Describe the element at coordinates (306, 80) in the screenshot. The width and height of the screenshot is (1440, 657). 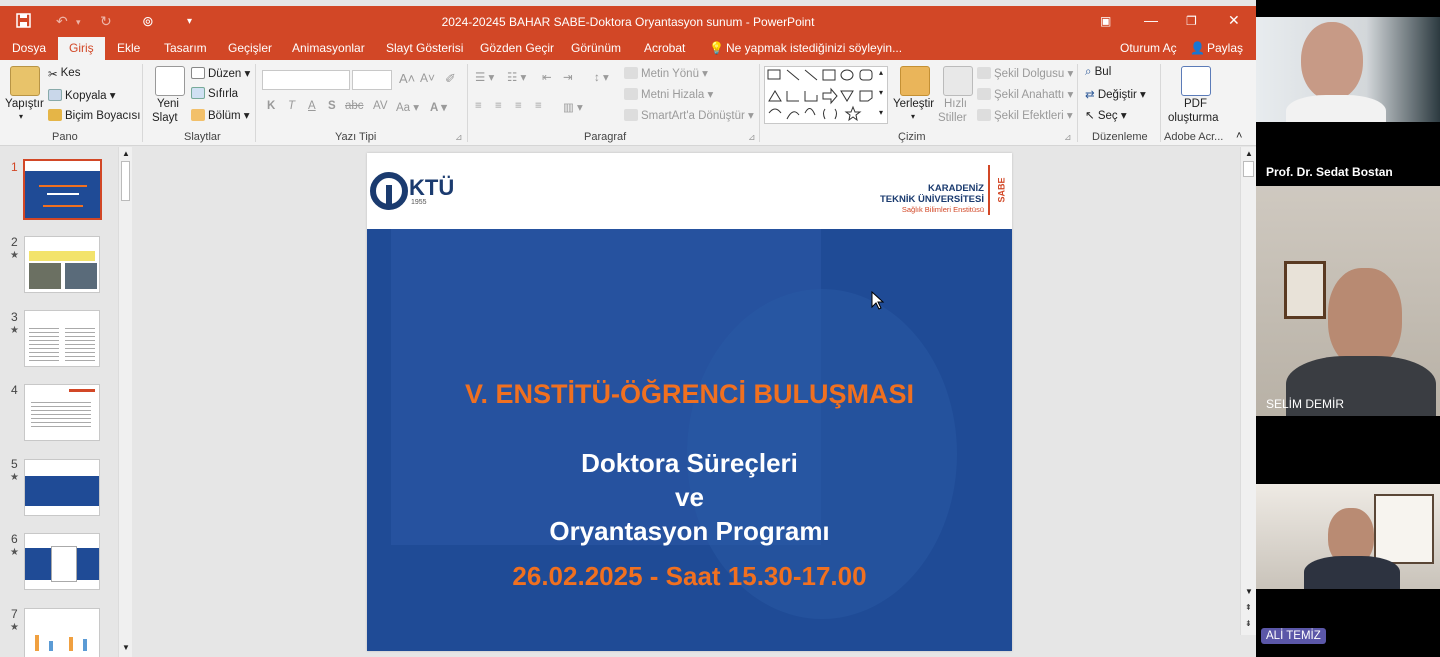
I see `font-name-combo` at that location.